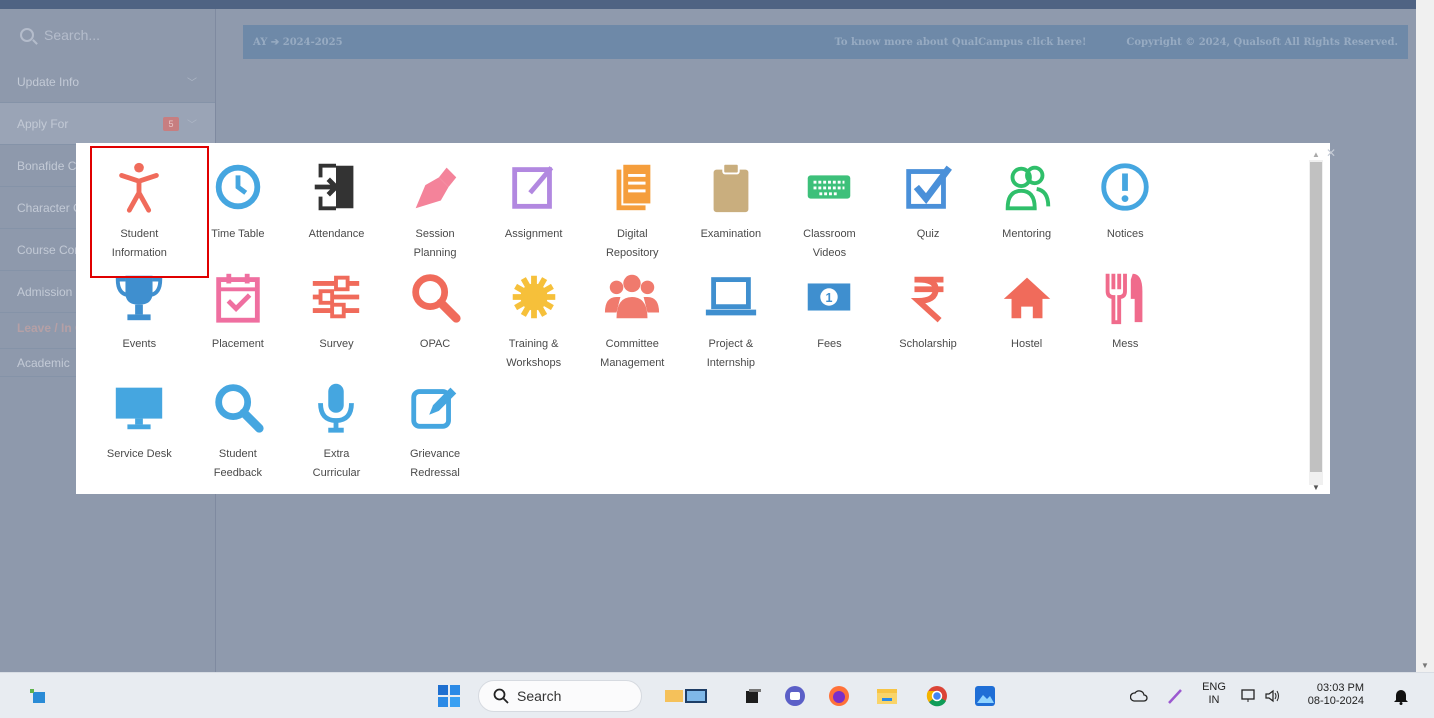 This screenshot has width=1434, height=718. I want to click on module-label: Service Desk, so click(139, 454).